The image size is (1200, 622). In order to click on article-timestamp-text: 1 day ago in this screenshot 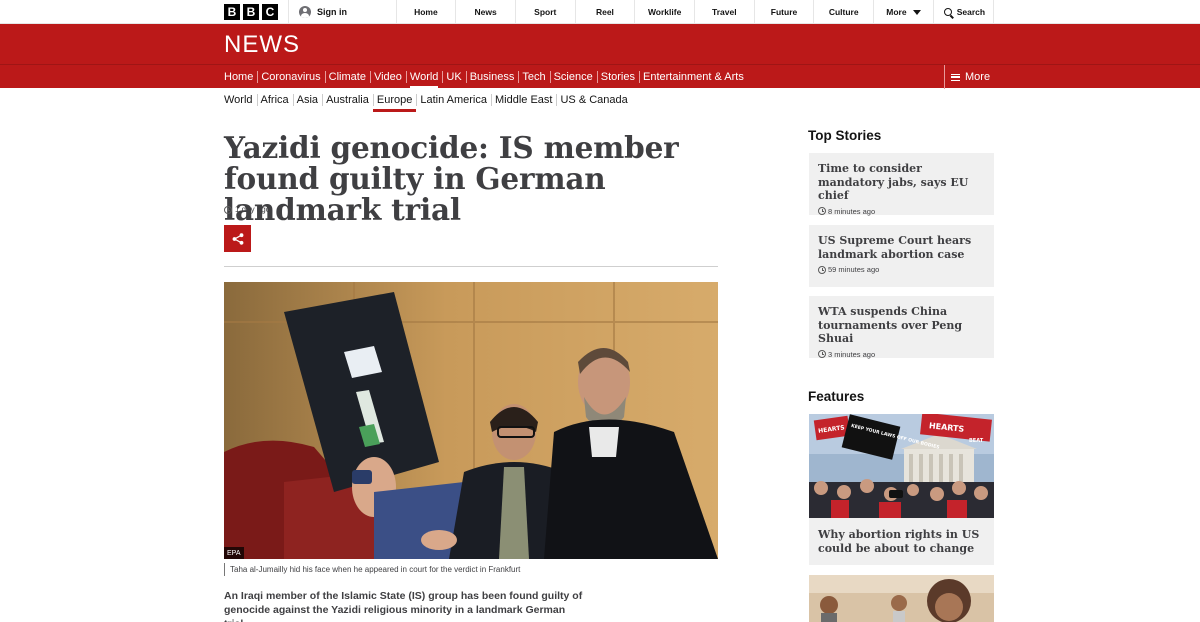, I will do `click(253, 209)`.